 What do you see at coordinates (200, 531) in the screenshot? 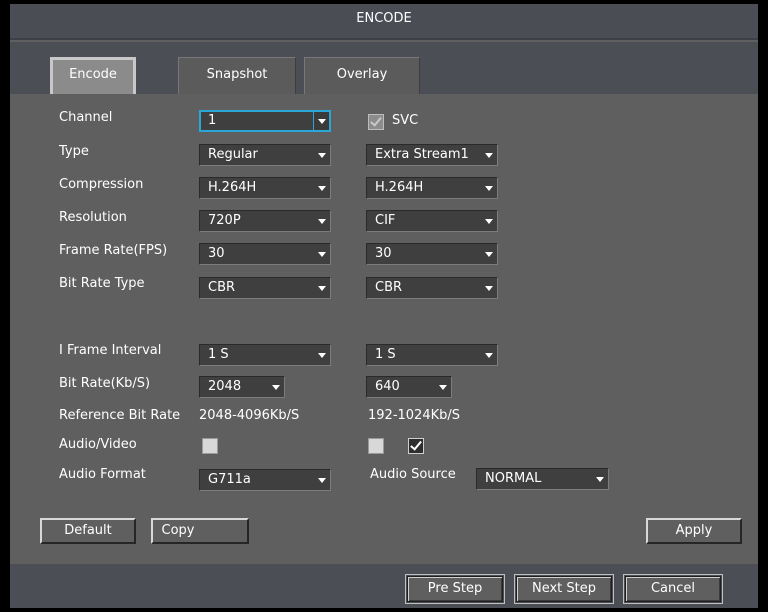
I see `copy-button: Copy` at bounding box center [200, 531].